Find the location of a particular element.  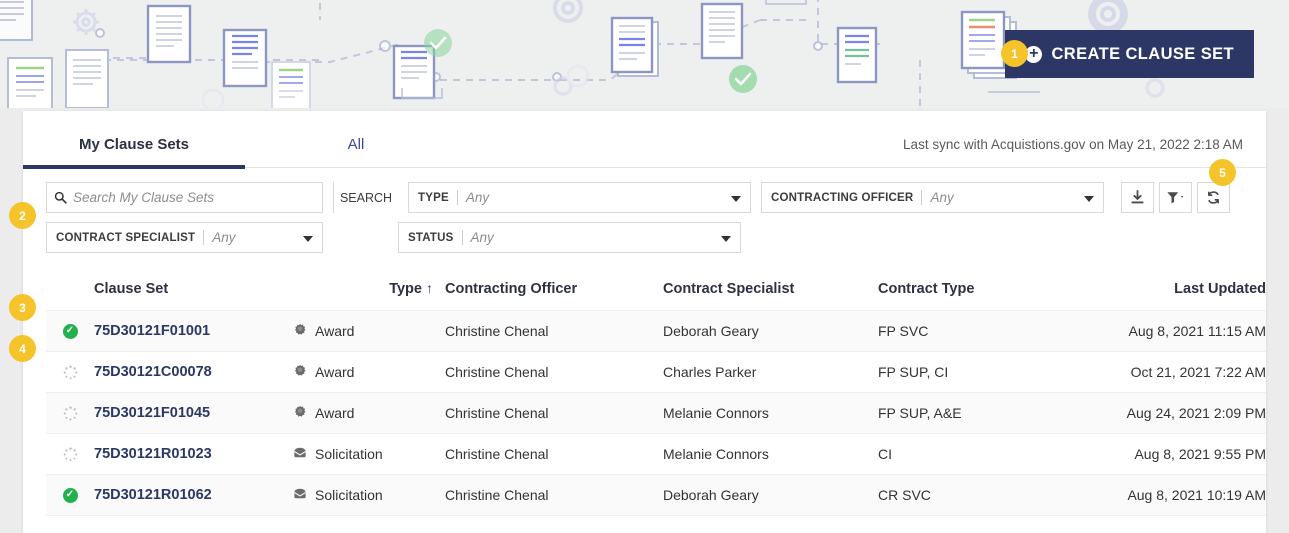

sort-ascending-icon: ↑ is located at coordinates (429, 288).